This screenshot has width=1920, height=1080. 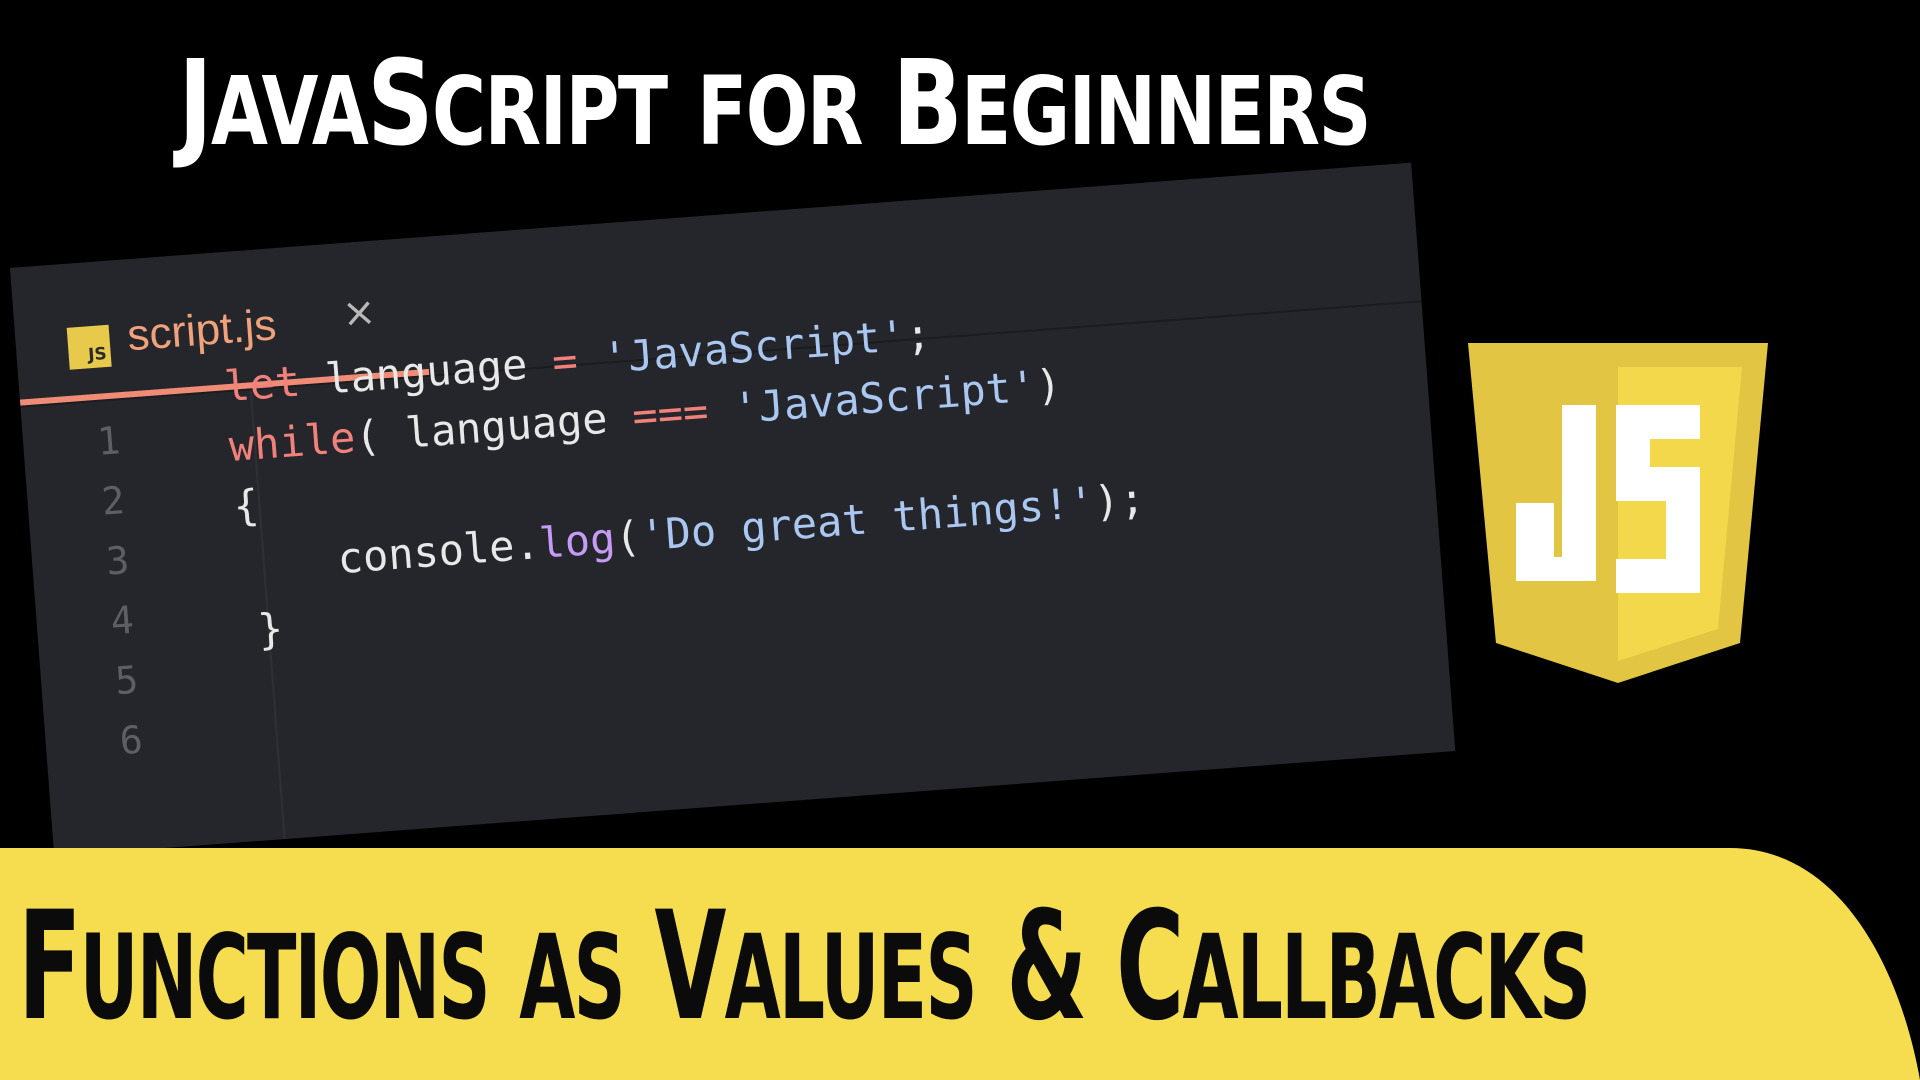 What do you see at coordinates (113, 501) in the screenshot?
I see `line-number: 2` at bounding box center [113, 501].